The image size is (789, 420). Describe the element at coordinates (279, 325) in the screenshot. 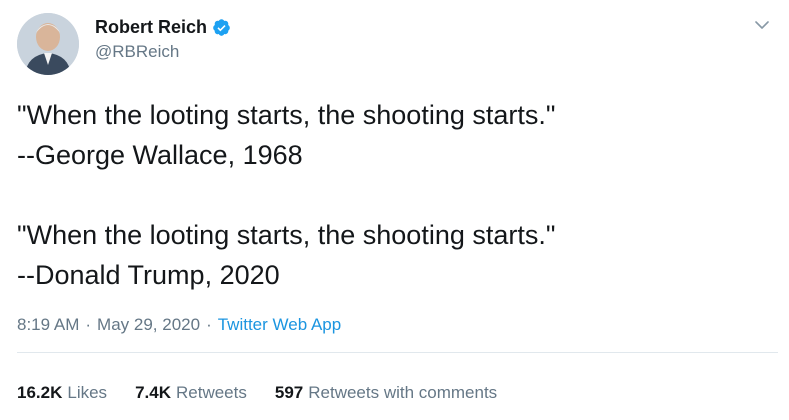

I see `tweet-source-link: Twitter Web App` at that location.